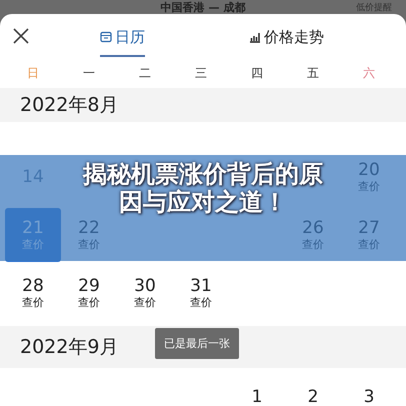 The image size is (406, 406). I want to click on weekday-label: 六, so click(369, 73).